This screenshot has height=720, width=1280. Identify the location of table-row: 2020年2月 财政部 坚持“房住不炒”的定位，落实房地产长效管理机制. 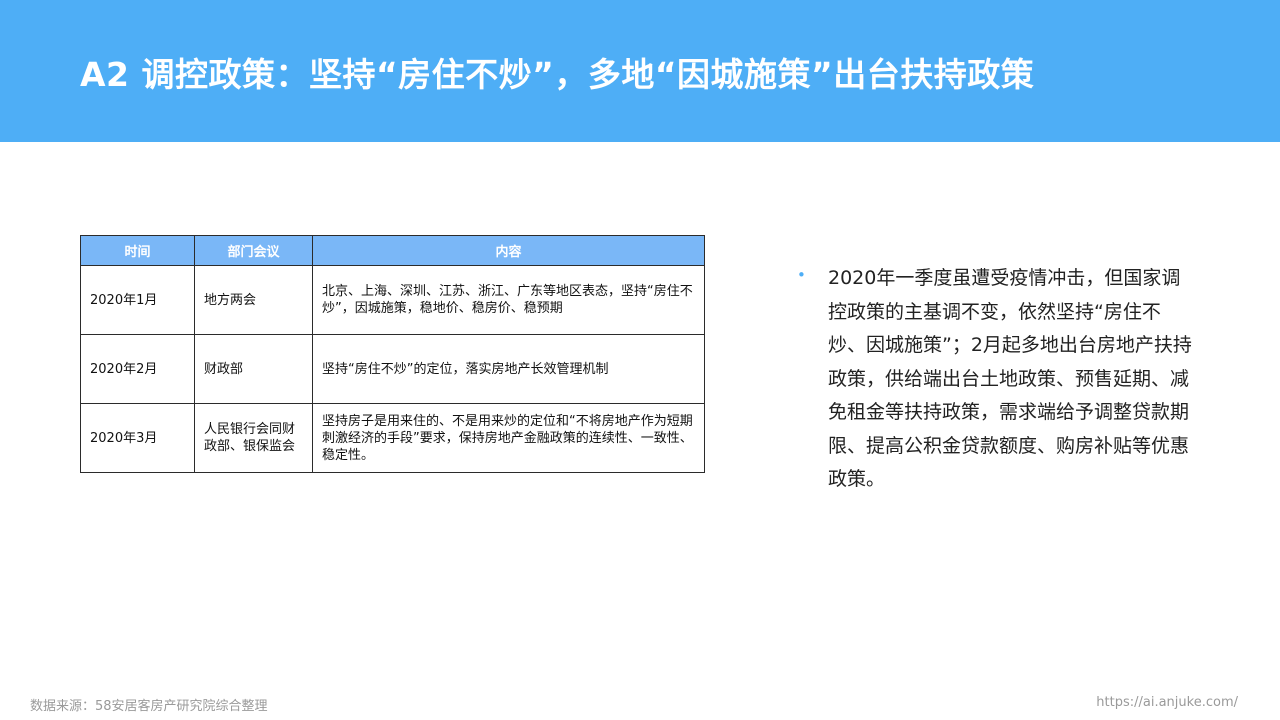
(392, 369).